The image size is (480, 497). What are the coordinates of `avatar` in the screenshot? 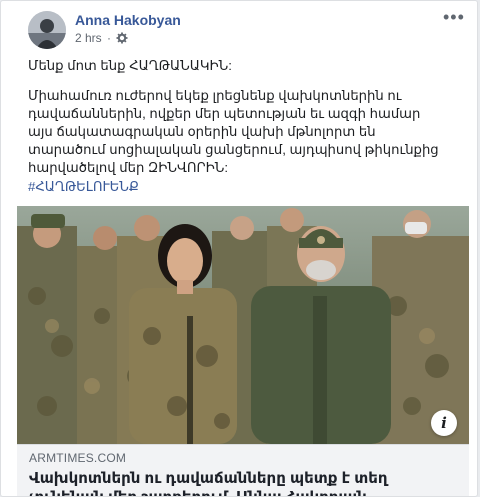 It's located at (47, 30).